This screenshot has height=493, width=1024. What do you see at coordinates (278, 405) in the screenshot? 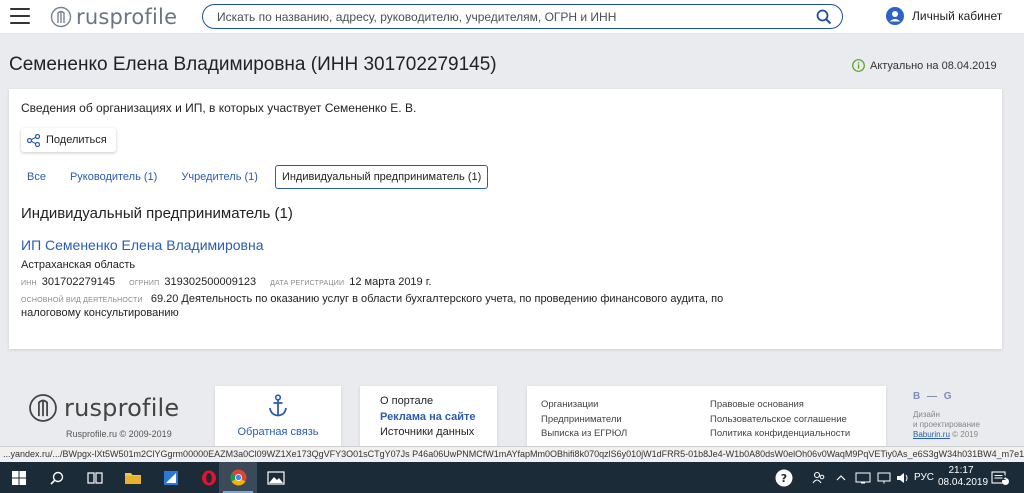
I see `anchor-icon` at bounding box center [278, 405].